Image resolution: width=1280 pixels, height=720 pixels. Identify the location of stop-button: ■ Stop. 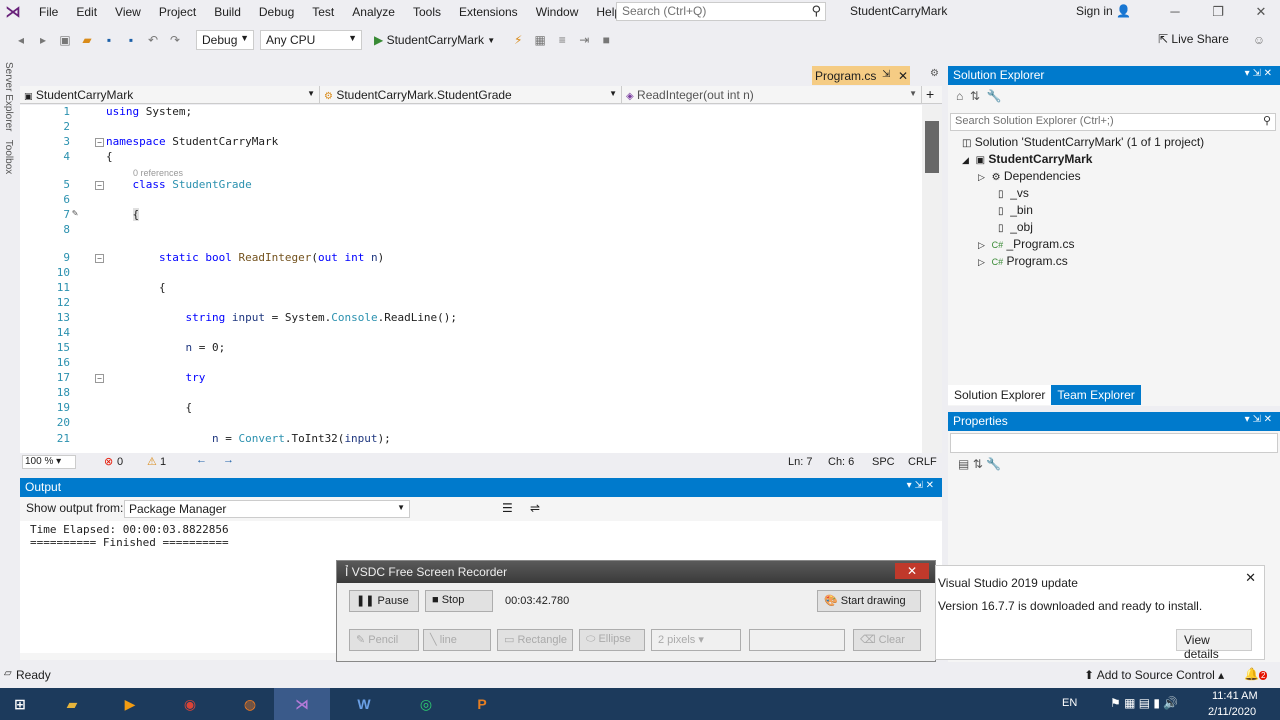
(459, 601).